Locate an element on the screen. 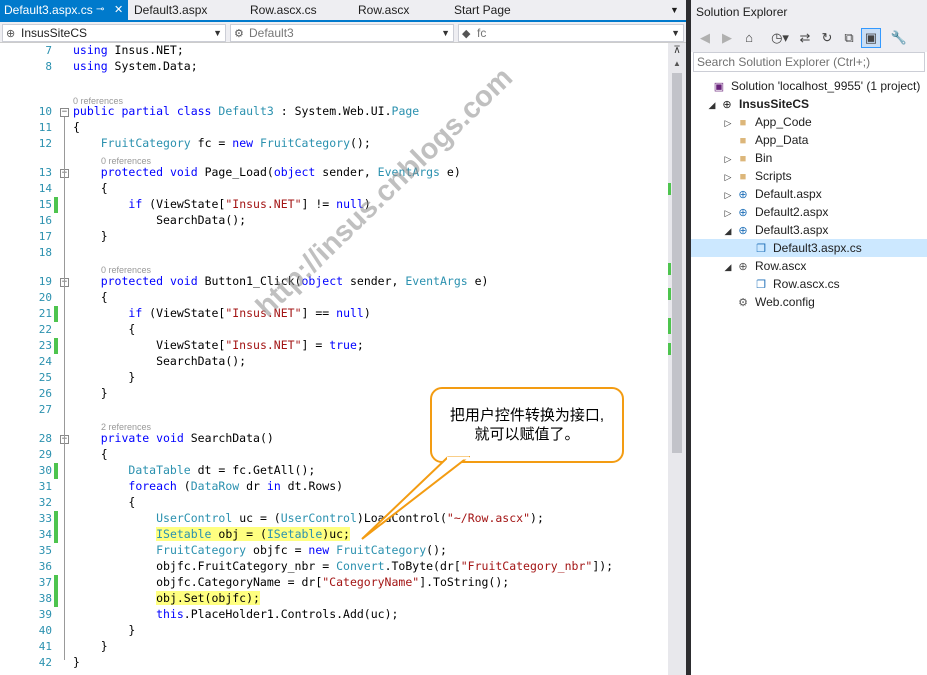 The height and width of the screenshot is (675, 927). collapse-all-icon: ⧉ is located at coordinates (849, 38).